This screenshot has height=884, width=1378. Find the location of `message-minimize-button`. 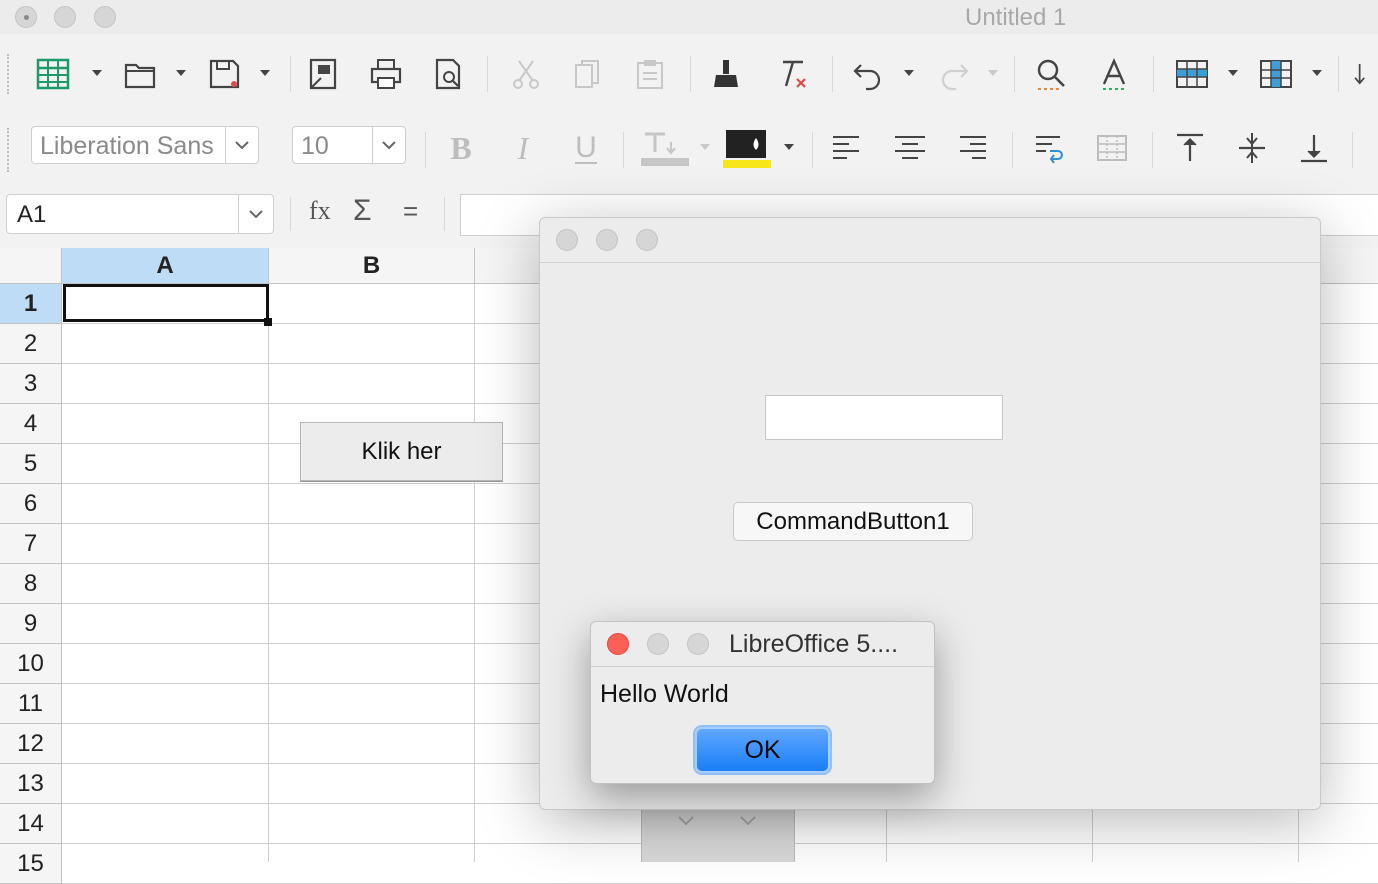

message-minimize-button is located at coordinates (658, 644).